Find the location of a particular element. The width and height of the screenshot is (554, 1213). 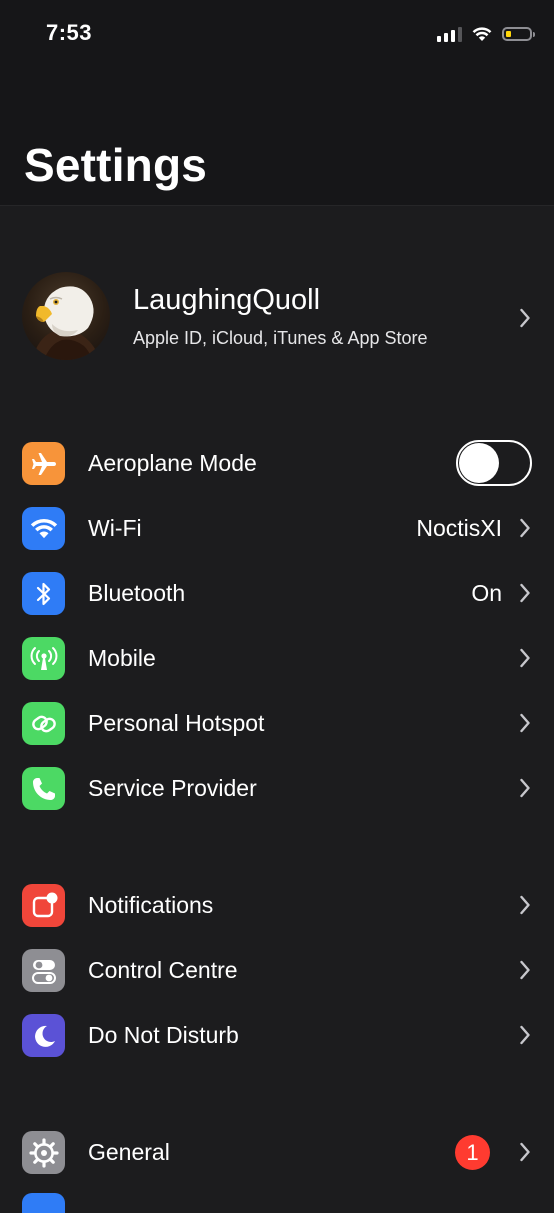

row-label: Bluetooth is located at coordinates (137, 593).